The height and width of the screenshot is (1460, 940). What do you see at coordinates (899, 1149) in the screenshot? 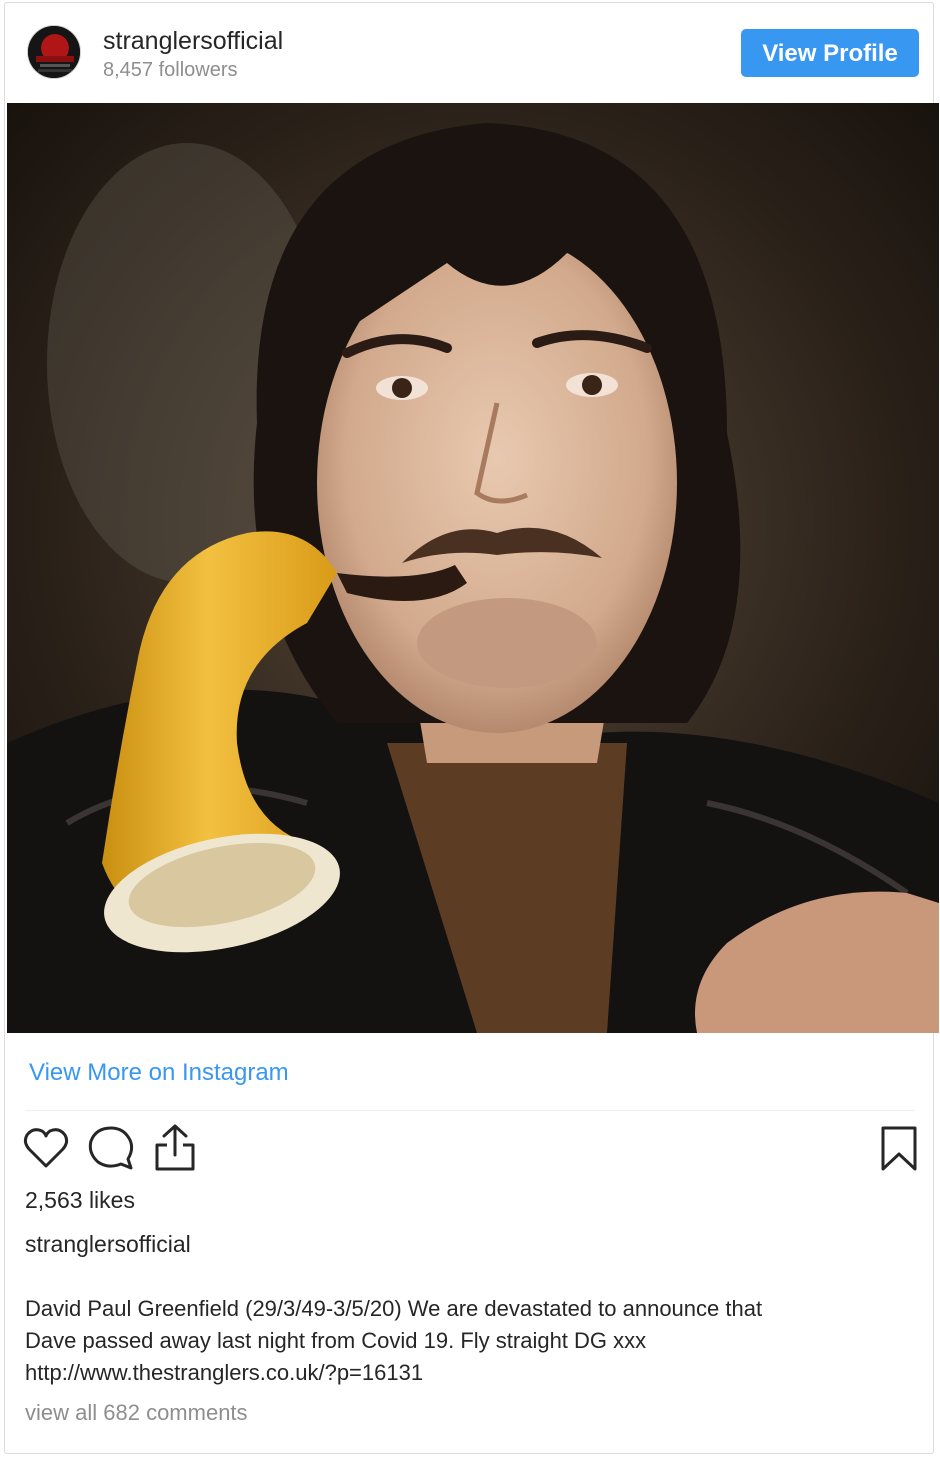
I see `bookmark-icon` at bounding box center [899, 1149].